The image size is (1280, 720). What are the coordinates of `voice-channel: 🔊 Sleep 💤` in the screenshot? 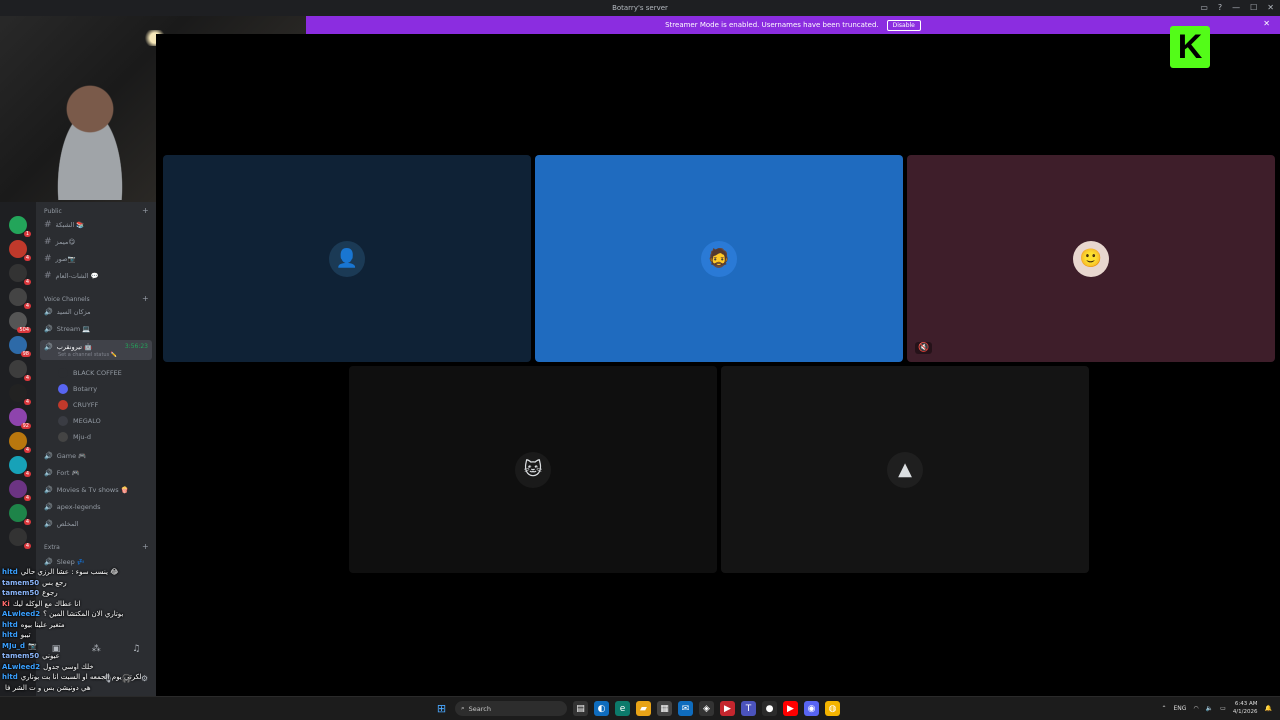 It's located at (64, 562).